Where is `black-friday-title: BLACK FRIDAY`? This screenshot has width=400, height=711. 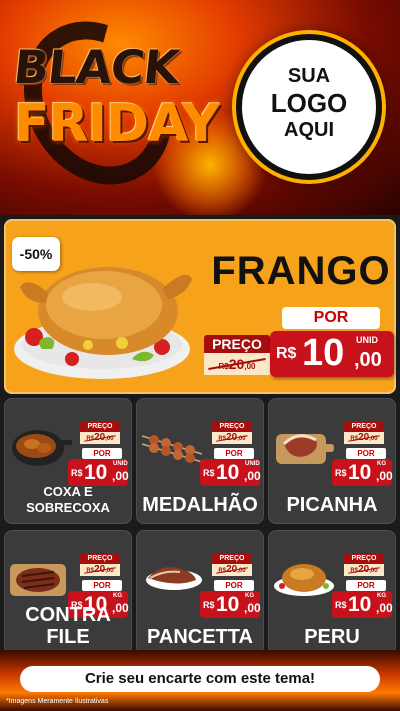
black-friday-title: BLACK FRIDAY is located at coordinates (115, 97).